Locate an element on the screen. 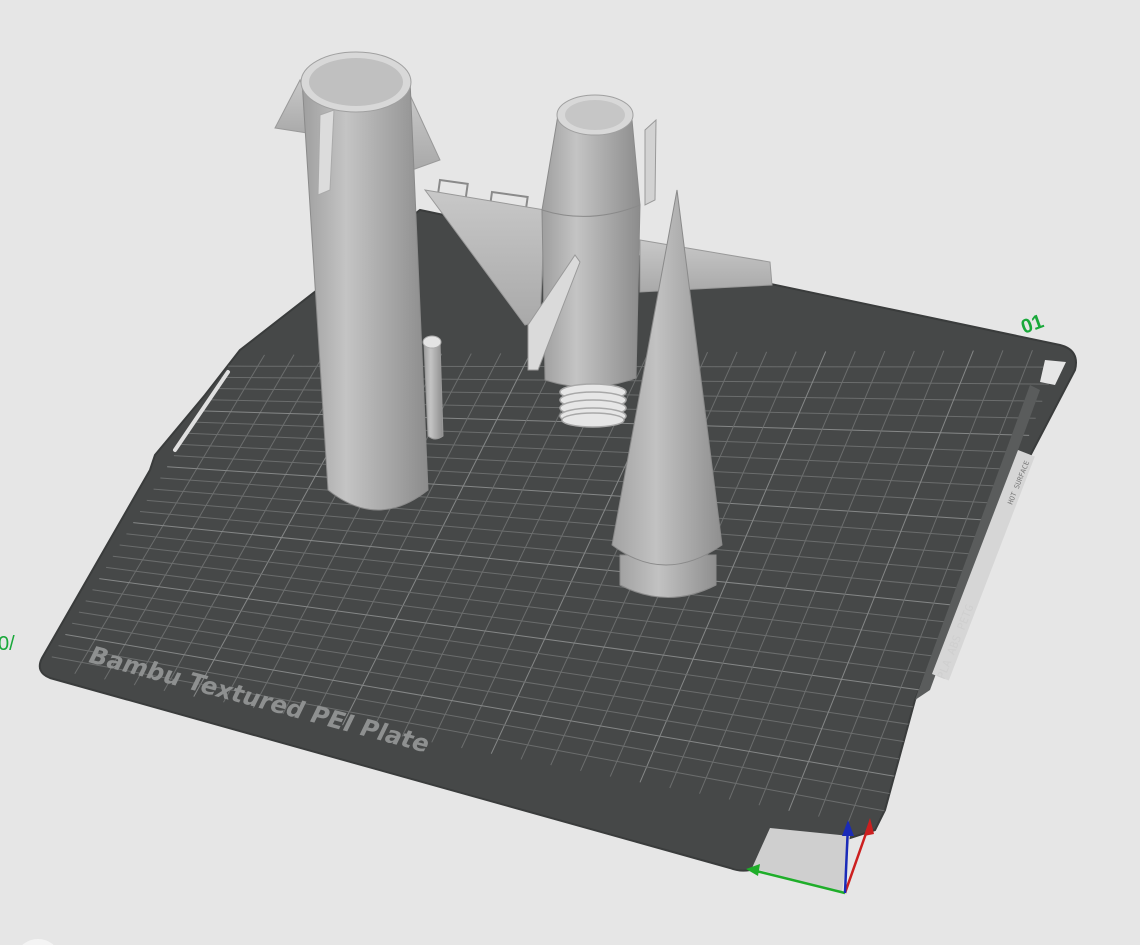 The height and width of the screenshot is (945, 1140). plate-number: 01 is located at coordinates (1032, 324).